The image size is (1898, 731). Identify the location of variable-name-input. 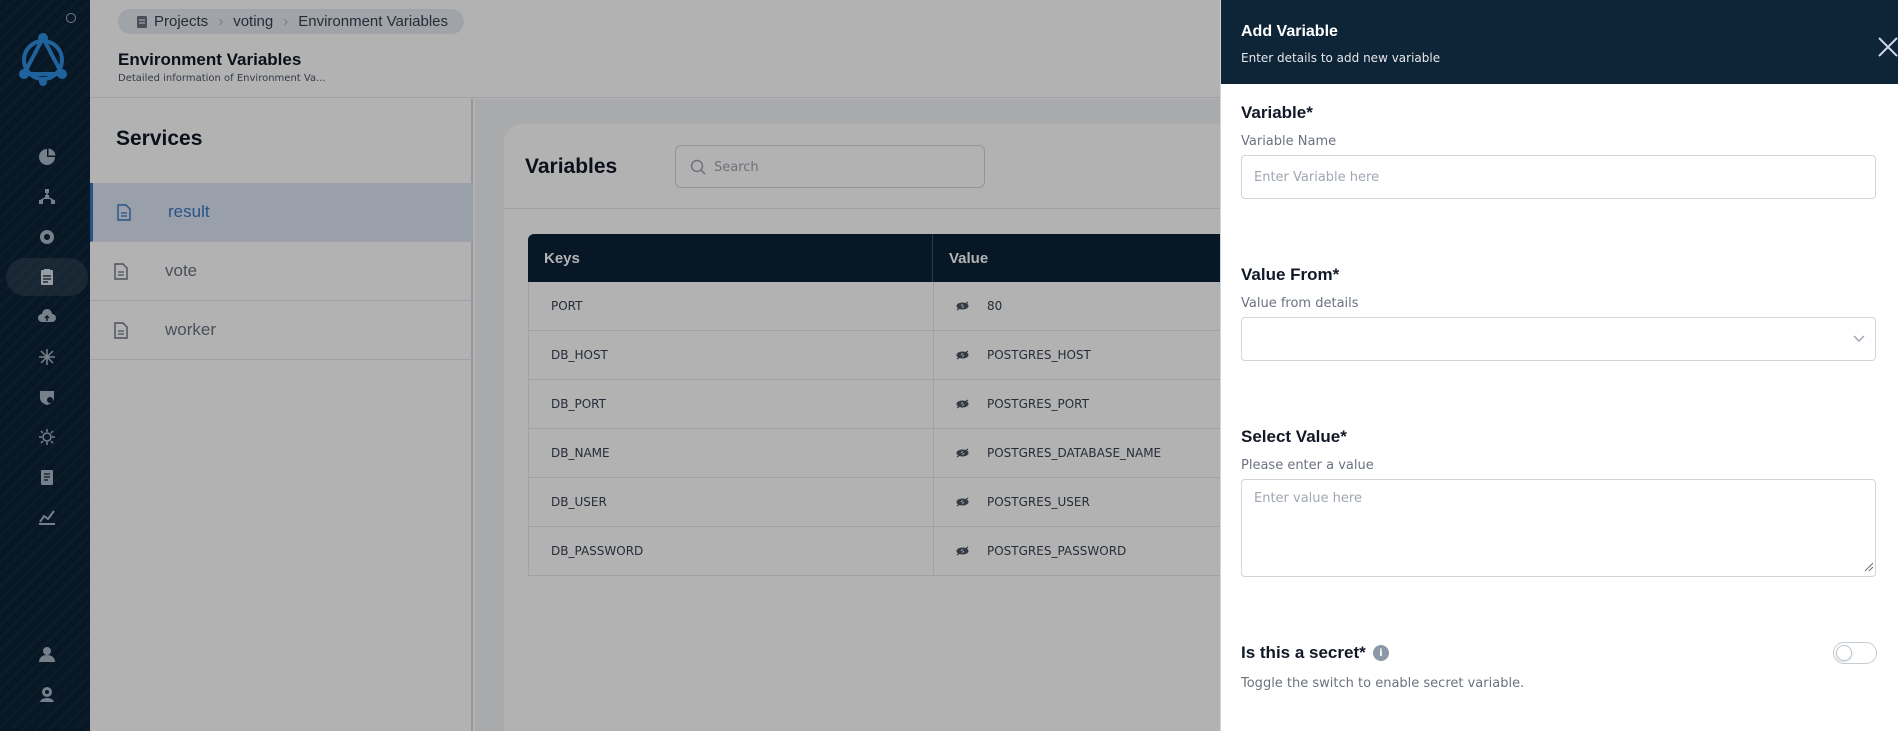
(1558, 177).